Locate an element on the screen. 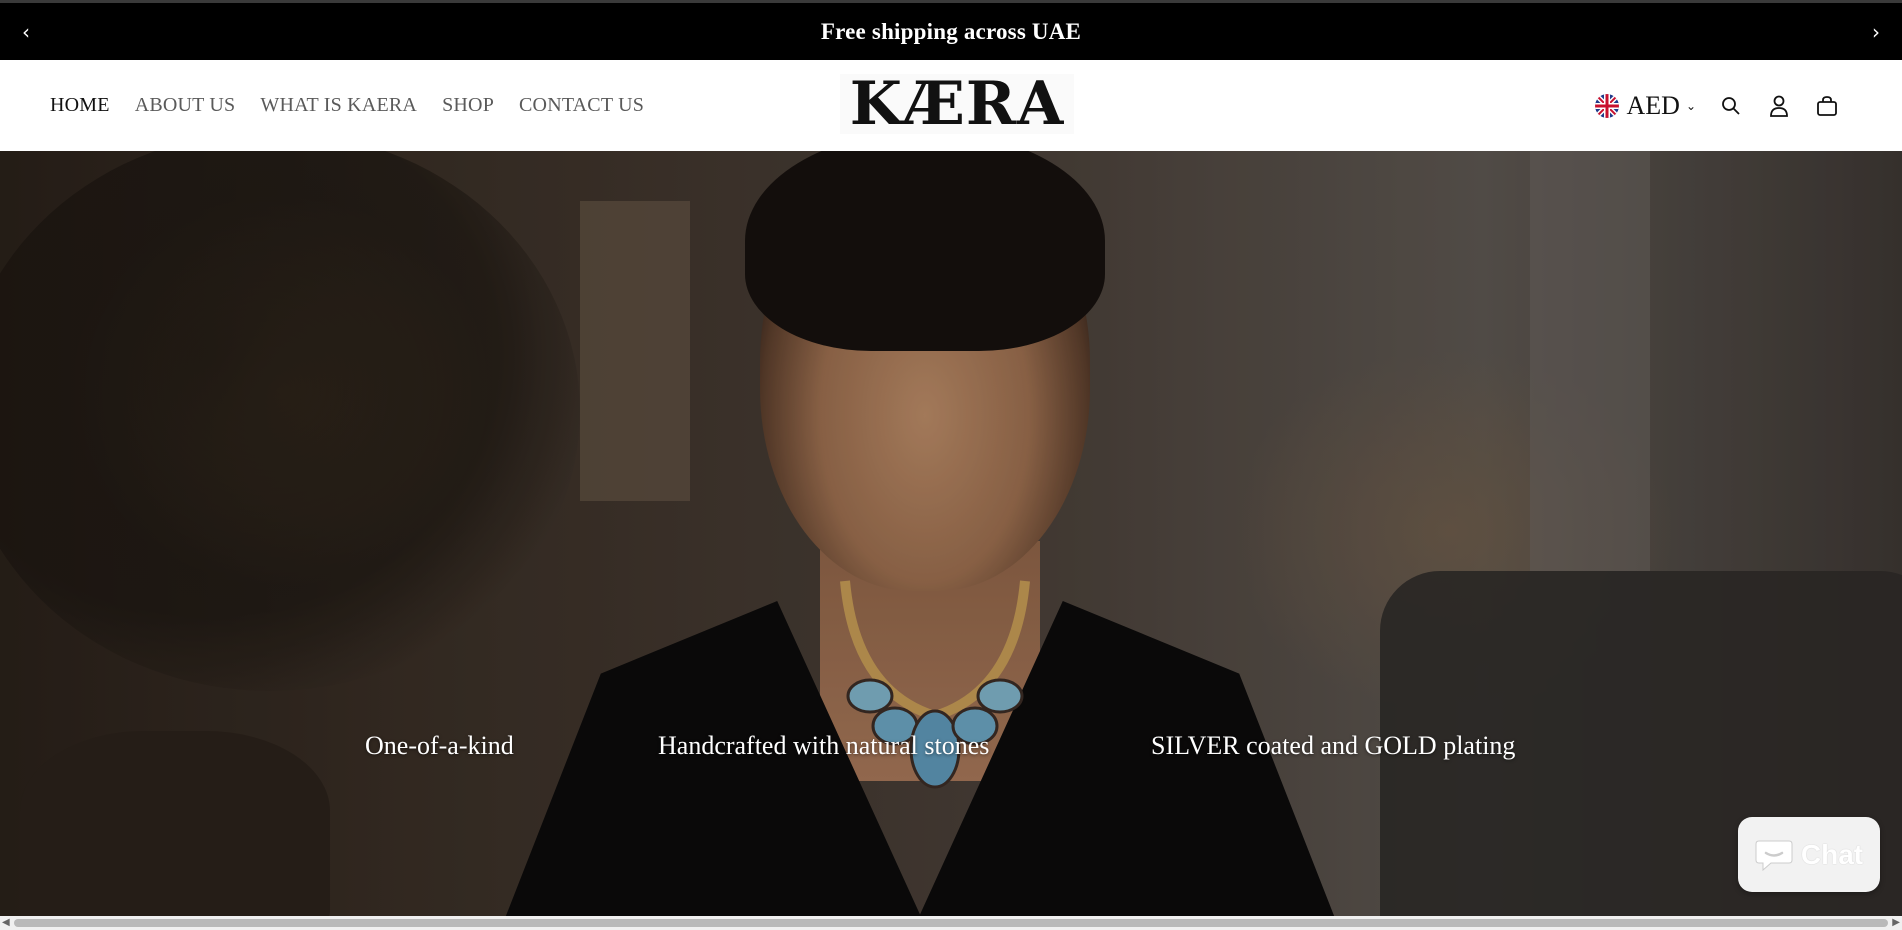  header-actions: AED ⌄ is located at coordinates (1717, 105).